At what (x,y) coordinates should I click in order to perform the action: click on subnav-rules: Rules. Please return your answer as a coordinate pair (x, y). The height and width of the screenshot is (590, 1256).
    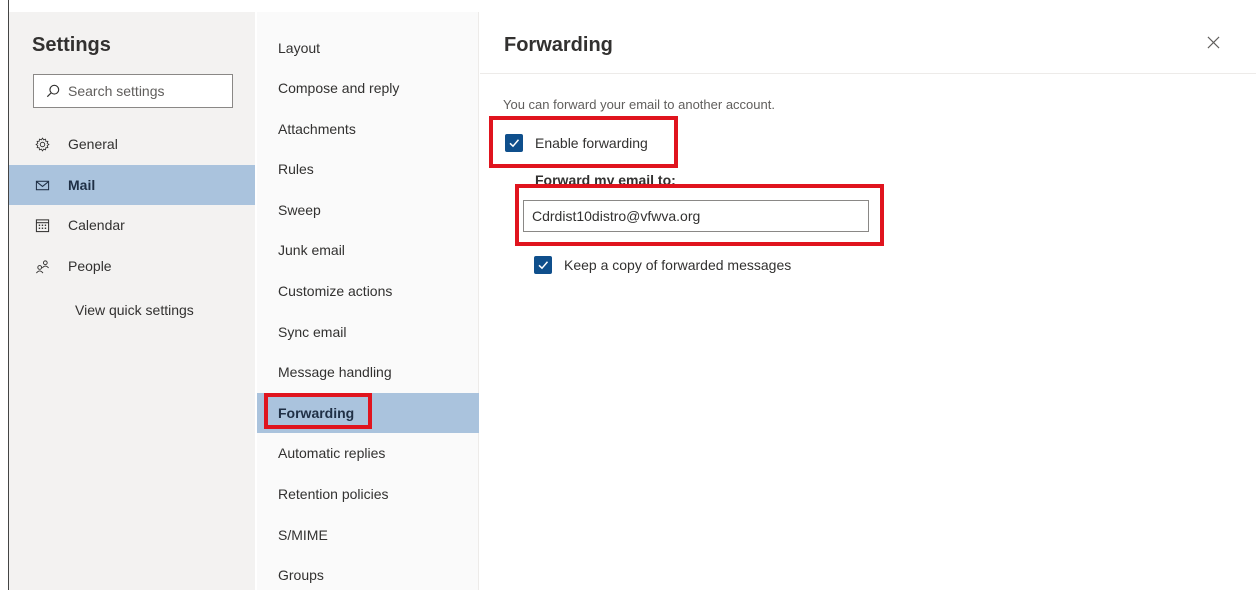
    Looking at the image, I should click on (368, 169).